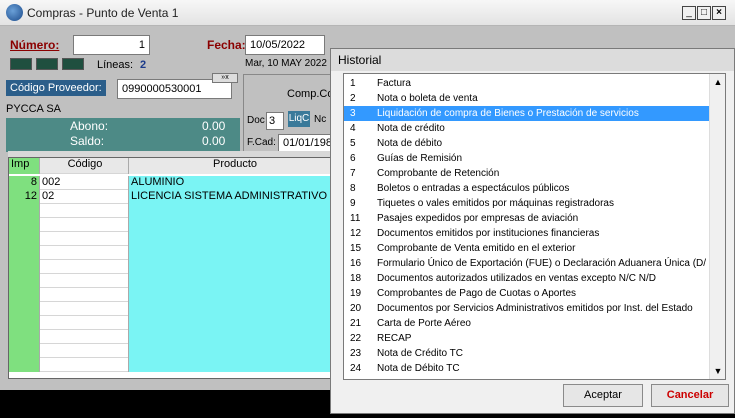 This screenshot has height=418, width=735. What do you see at coordinates (233, 166) in the screenshot?
I see `grid-header-producto: Producto` at bounding box center [233, 166].